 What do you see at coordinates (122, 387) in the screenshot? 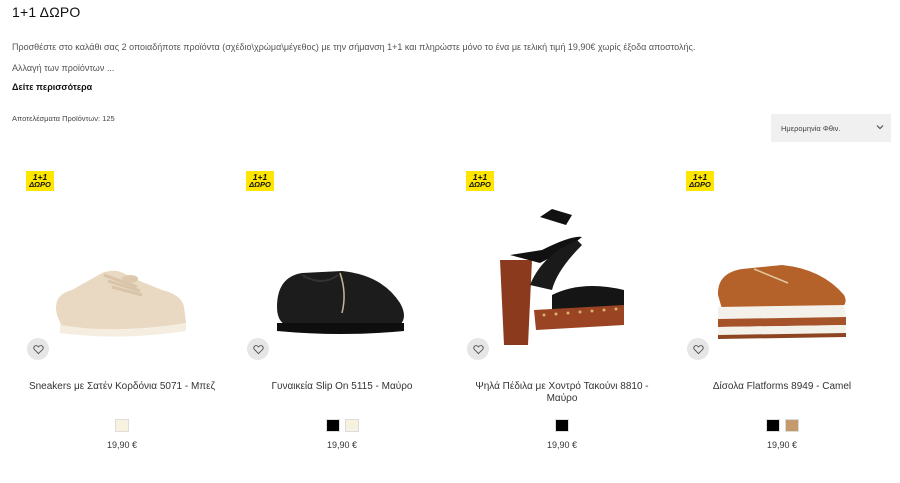
I see `product-name: Sneakers με Σατέν Κορδόνια 5071 - Μπεζ` at bounding box center [122, 387].